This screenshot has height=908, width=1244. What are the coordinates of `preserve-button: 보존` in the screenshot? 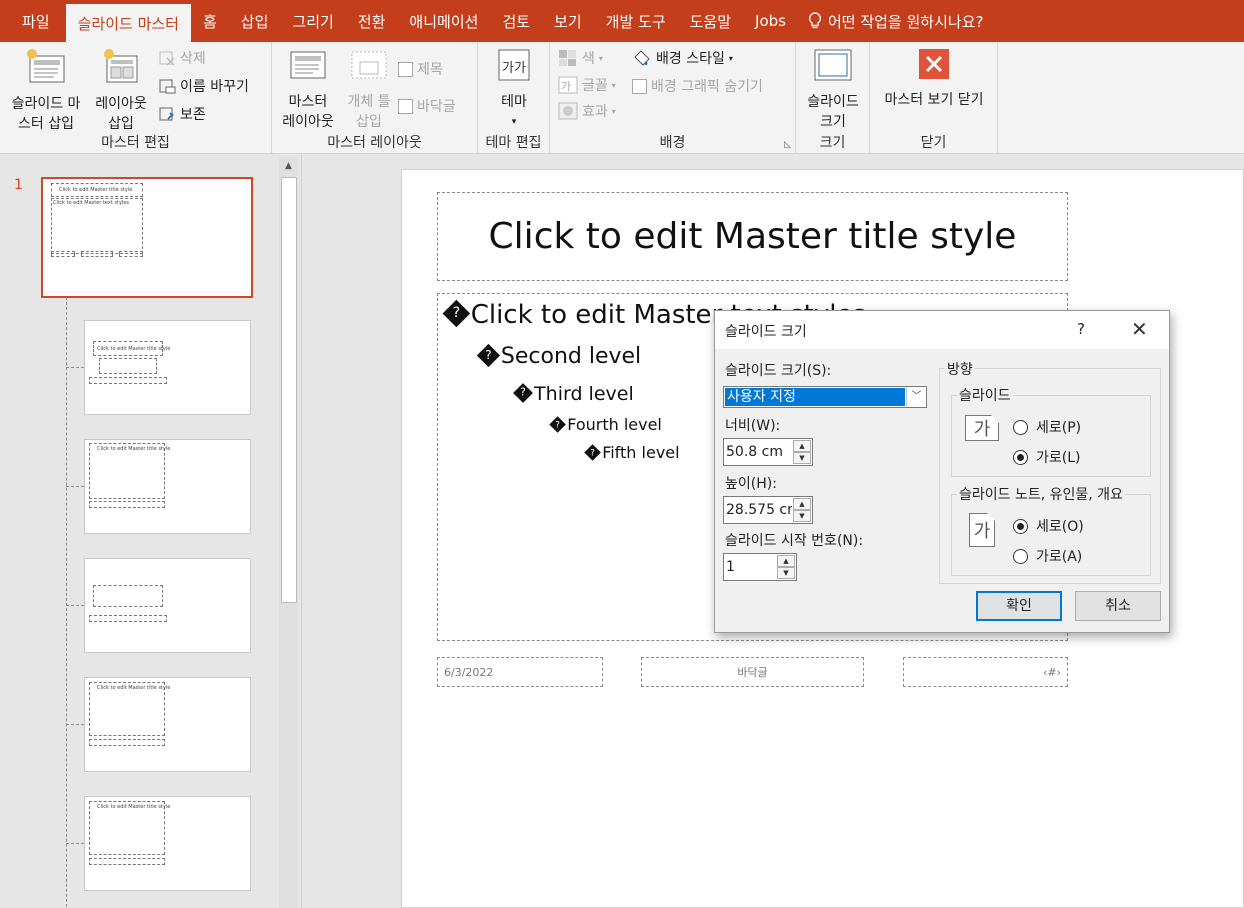 It's located at (182, 114).